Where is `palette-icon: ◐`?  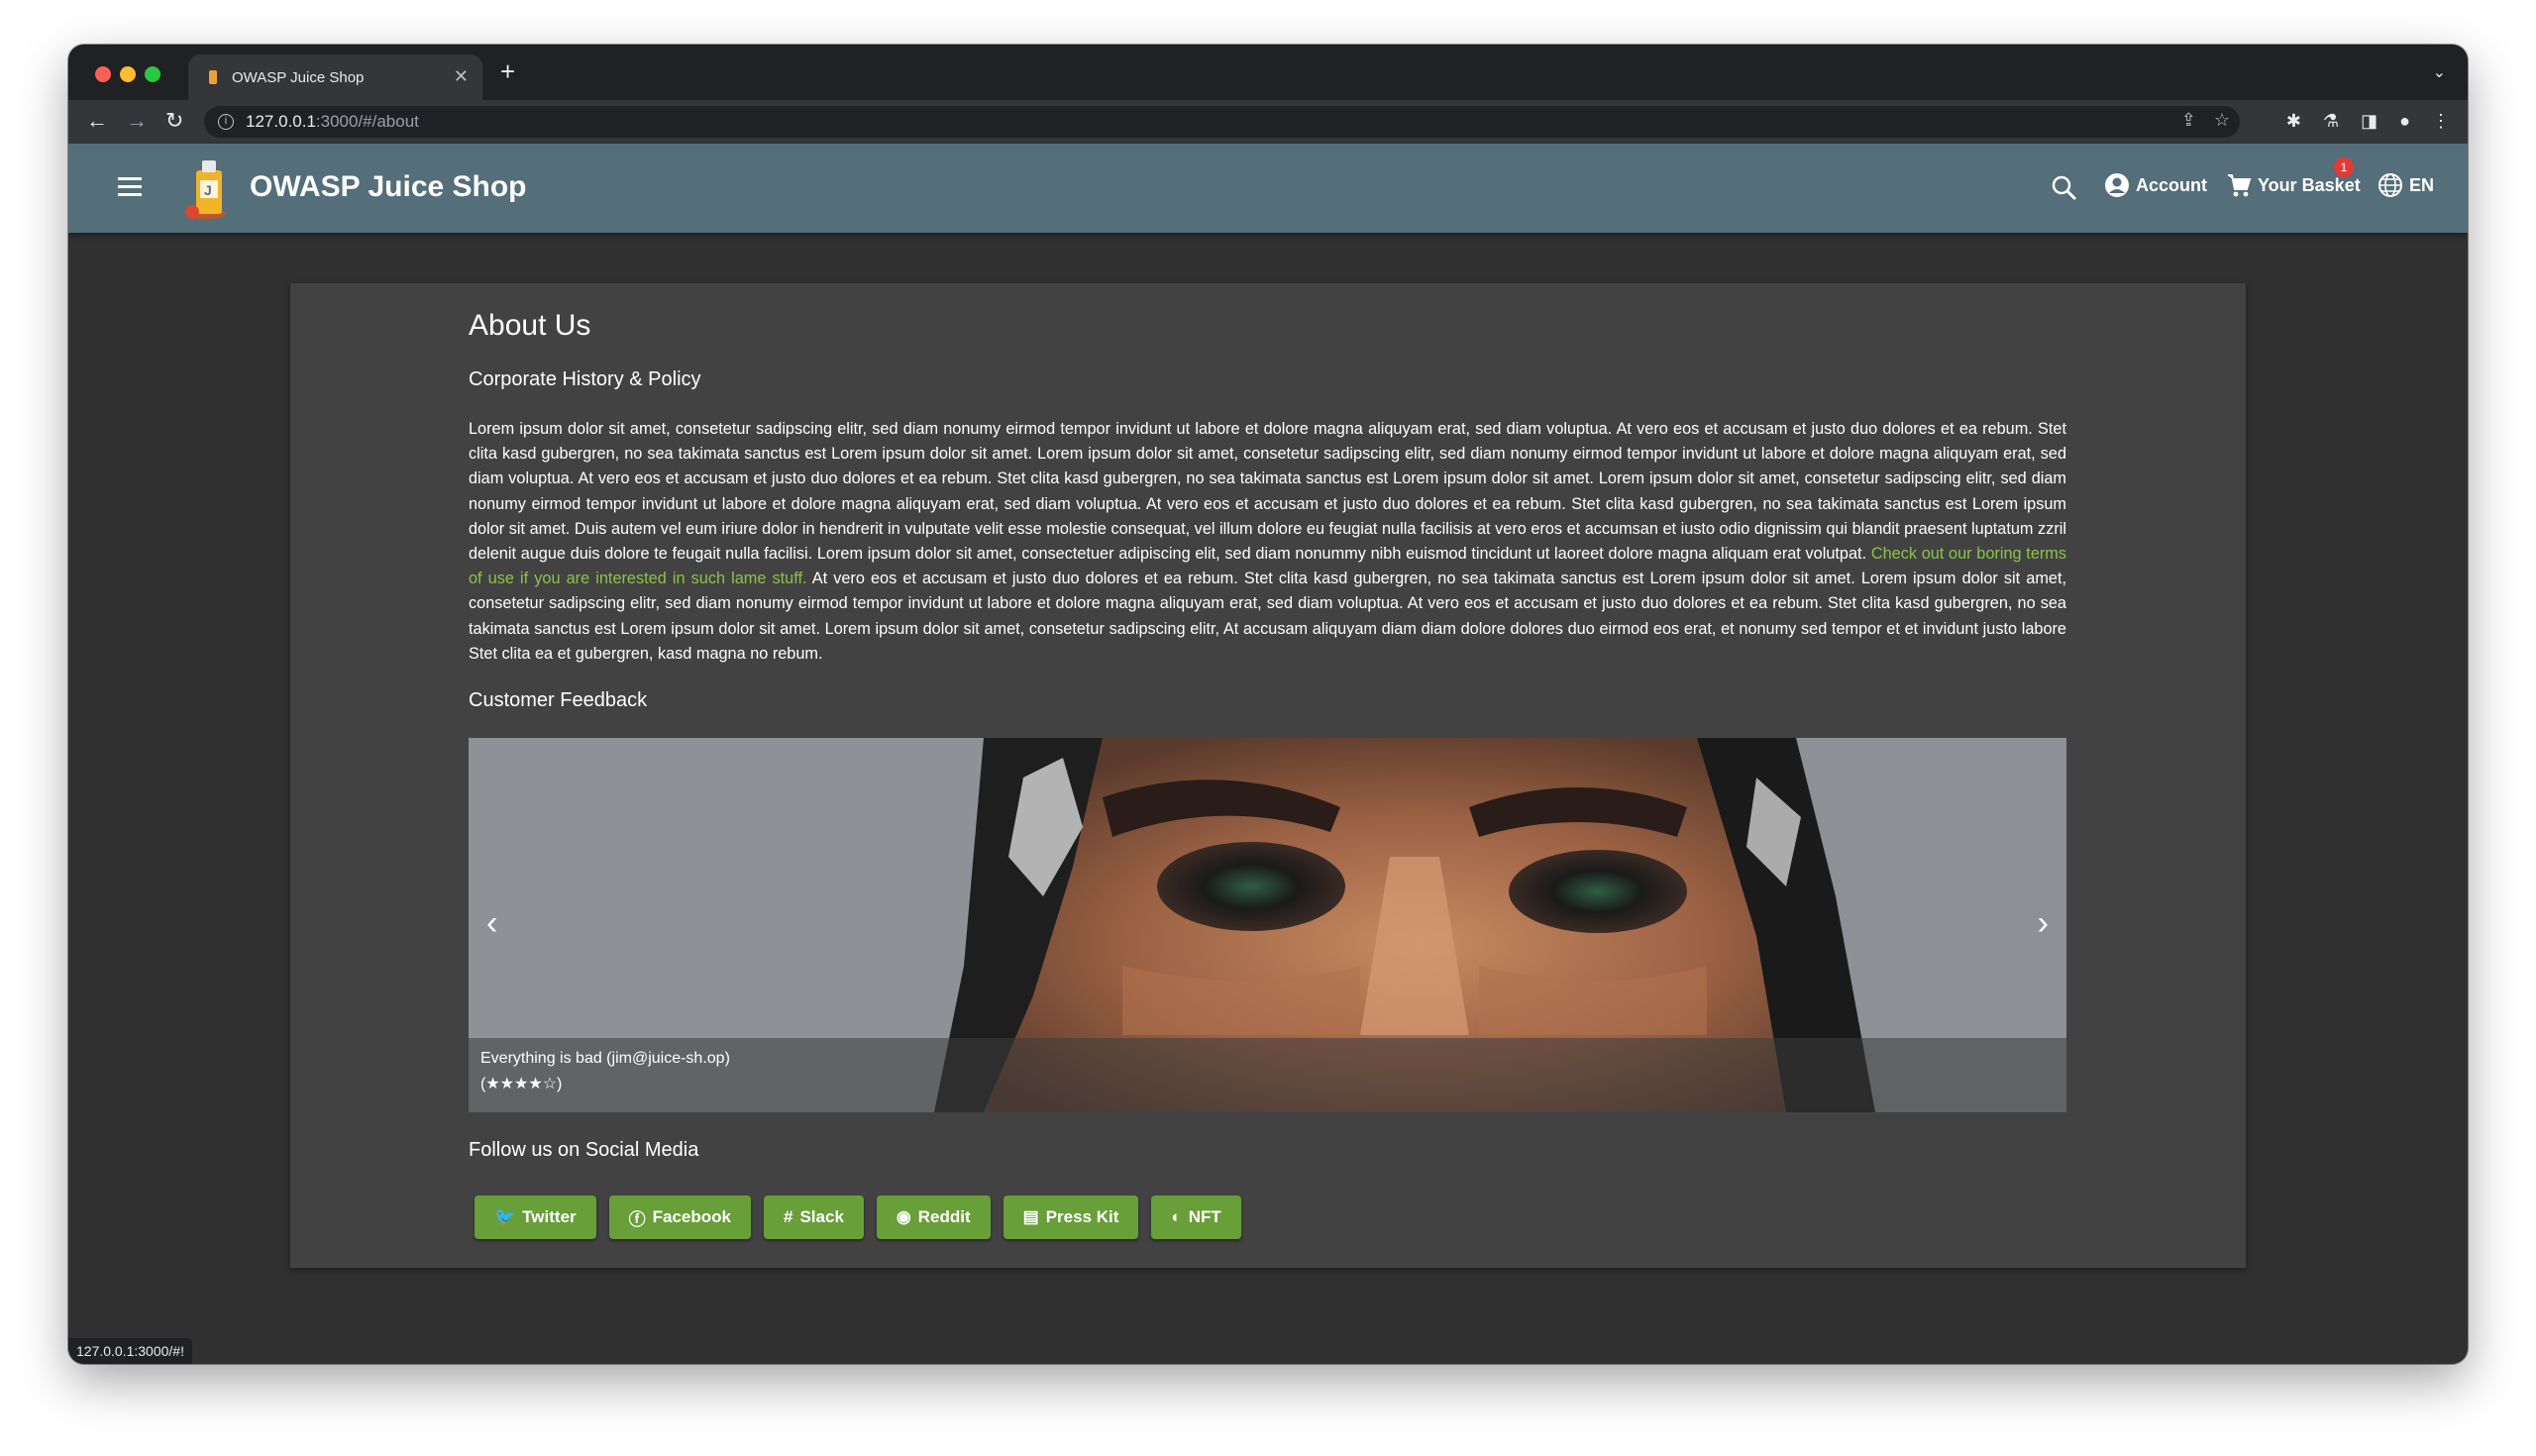
palette-icon: ◐ is located at coordinates (1176, 1216).